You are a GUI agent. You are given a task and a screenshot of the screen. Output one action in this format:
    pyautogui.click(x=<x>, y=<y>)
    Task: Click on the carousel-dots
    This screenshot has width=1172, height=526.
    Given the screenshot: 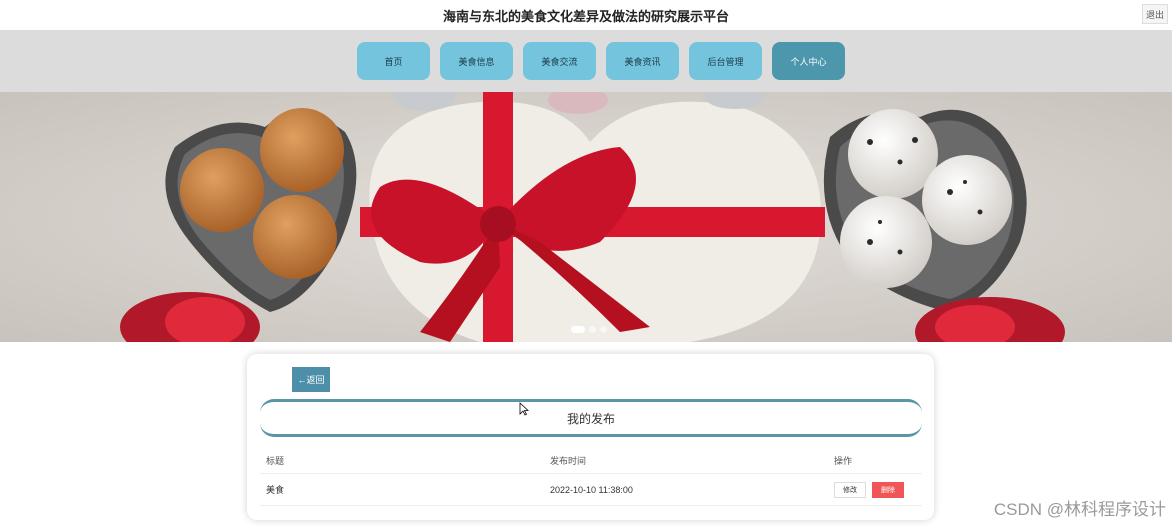 What is the action you would take?
    pyautogui.click(x=589, y=329)
    